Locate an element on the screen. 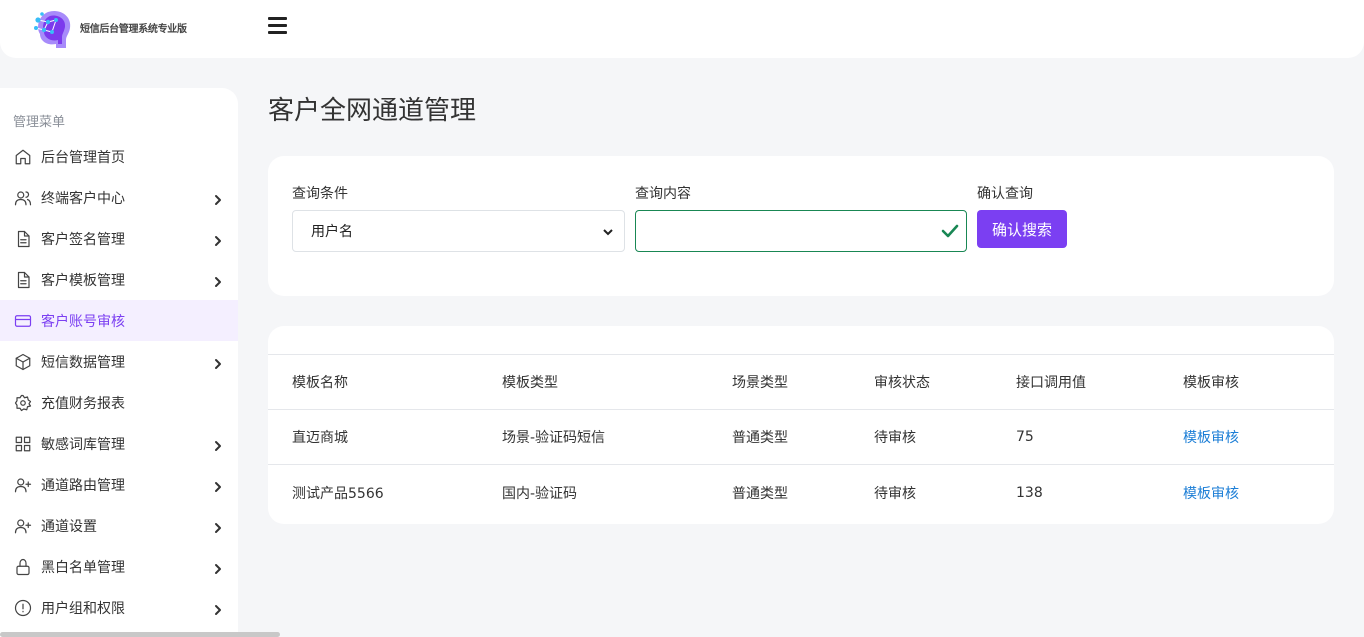  template-type-cell: 场景-验证码短信 is located at coordinates (554, 438).